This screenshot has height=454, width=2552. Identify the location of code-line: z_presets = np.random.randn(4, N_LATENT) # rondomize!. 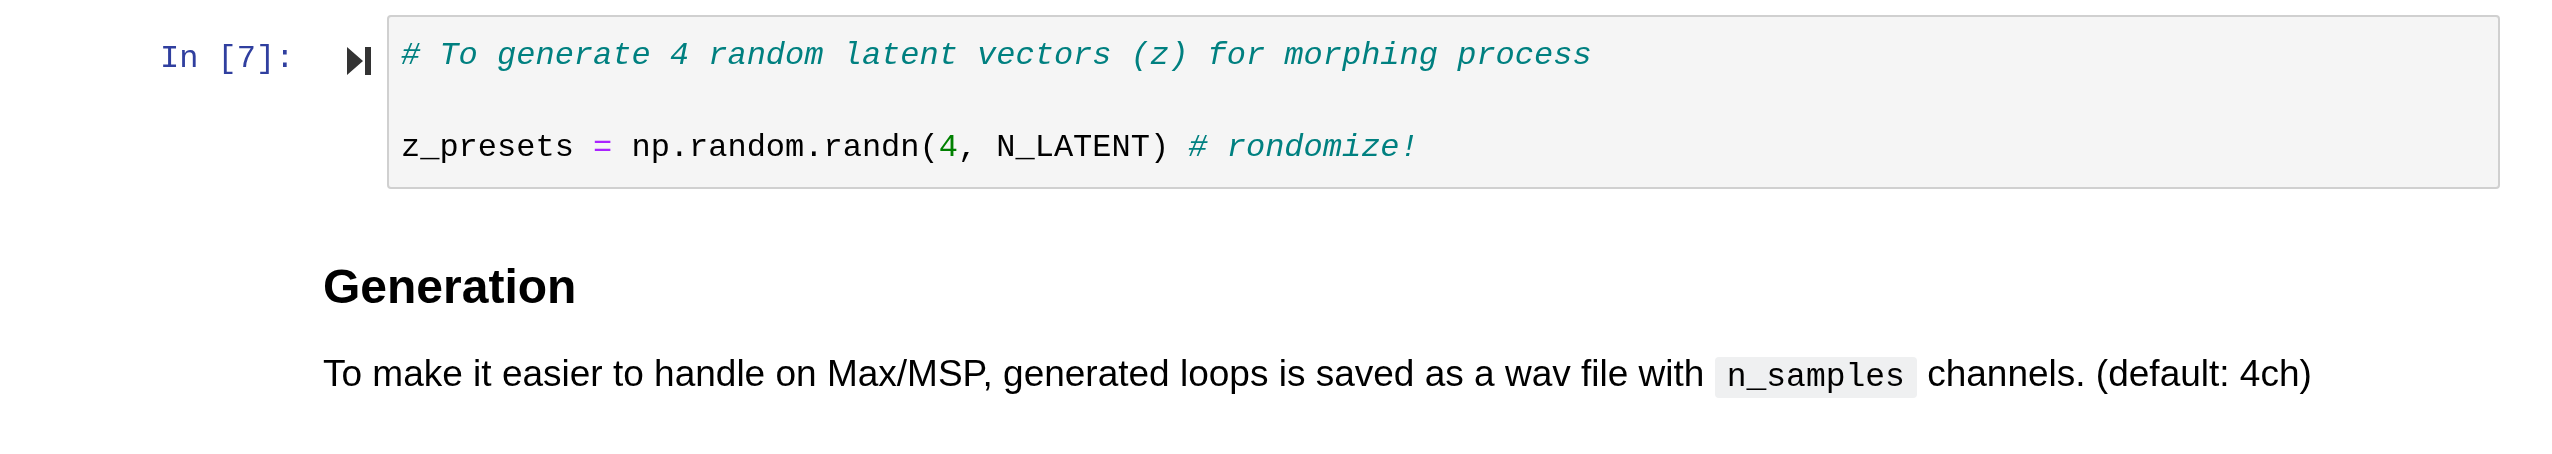
(910, 147).